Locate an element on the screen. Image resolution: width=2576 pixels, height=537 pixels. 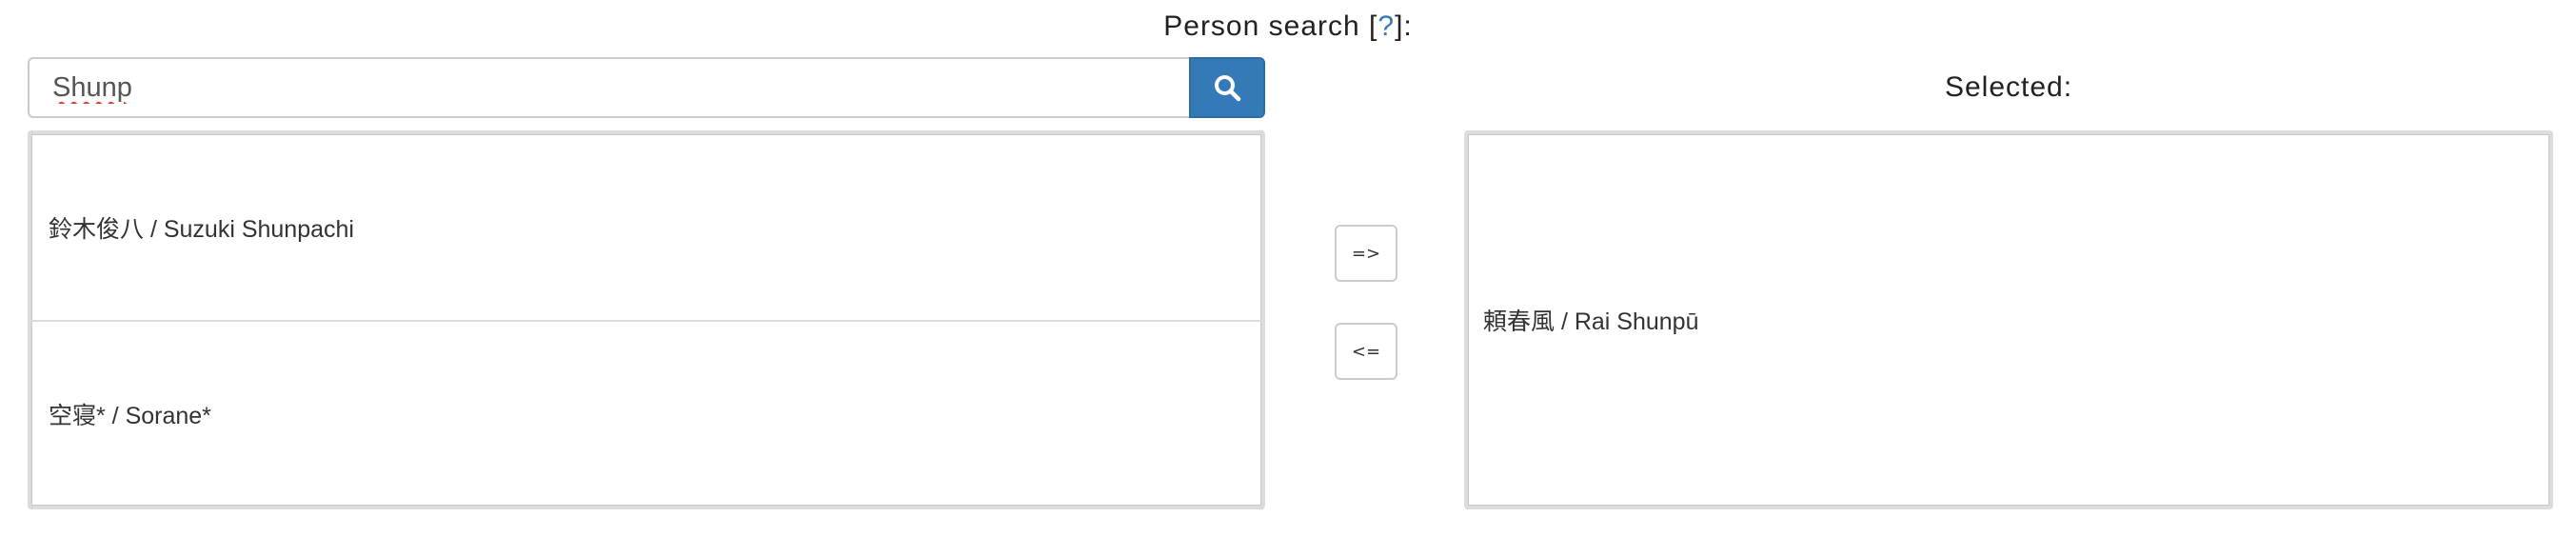
result-label: 空寝* / Sorane* is located at coordinates (130, 415).